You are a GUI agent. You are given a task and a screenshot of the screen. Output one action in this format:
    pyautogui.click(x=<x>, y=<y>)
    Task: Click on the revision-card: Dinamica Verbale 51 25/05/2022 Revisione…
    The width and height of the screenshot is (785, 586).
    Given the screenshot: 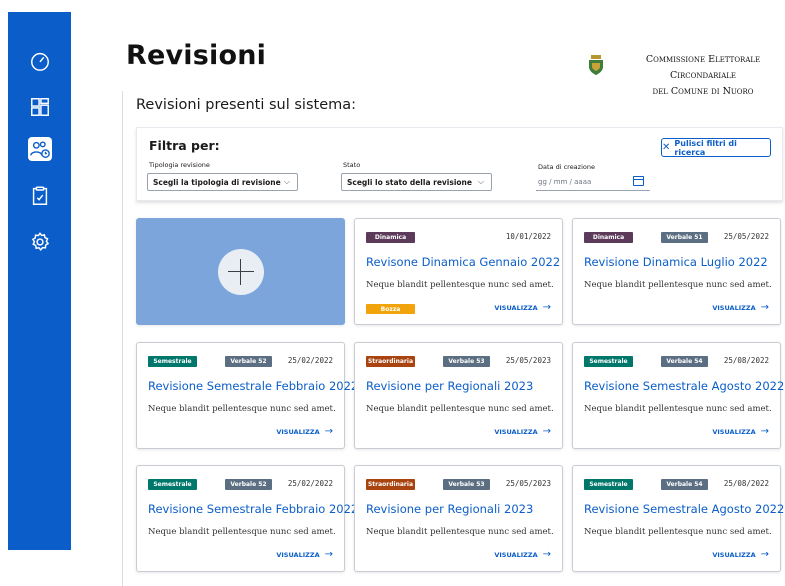 What is the action you would take?
    pyautogui.click(x=676, y=271)
    